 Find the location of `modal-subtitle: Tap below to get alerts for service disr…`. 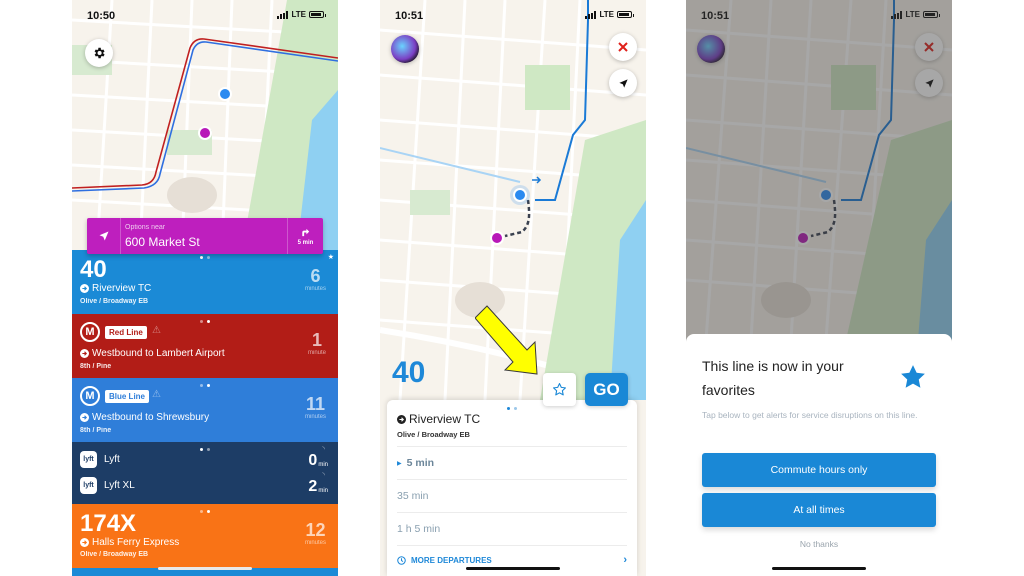

modal-subtitle: Tap below to get alerts for service disr… is located at coordinates (810, 415).